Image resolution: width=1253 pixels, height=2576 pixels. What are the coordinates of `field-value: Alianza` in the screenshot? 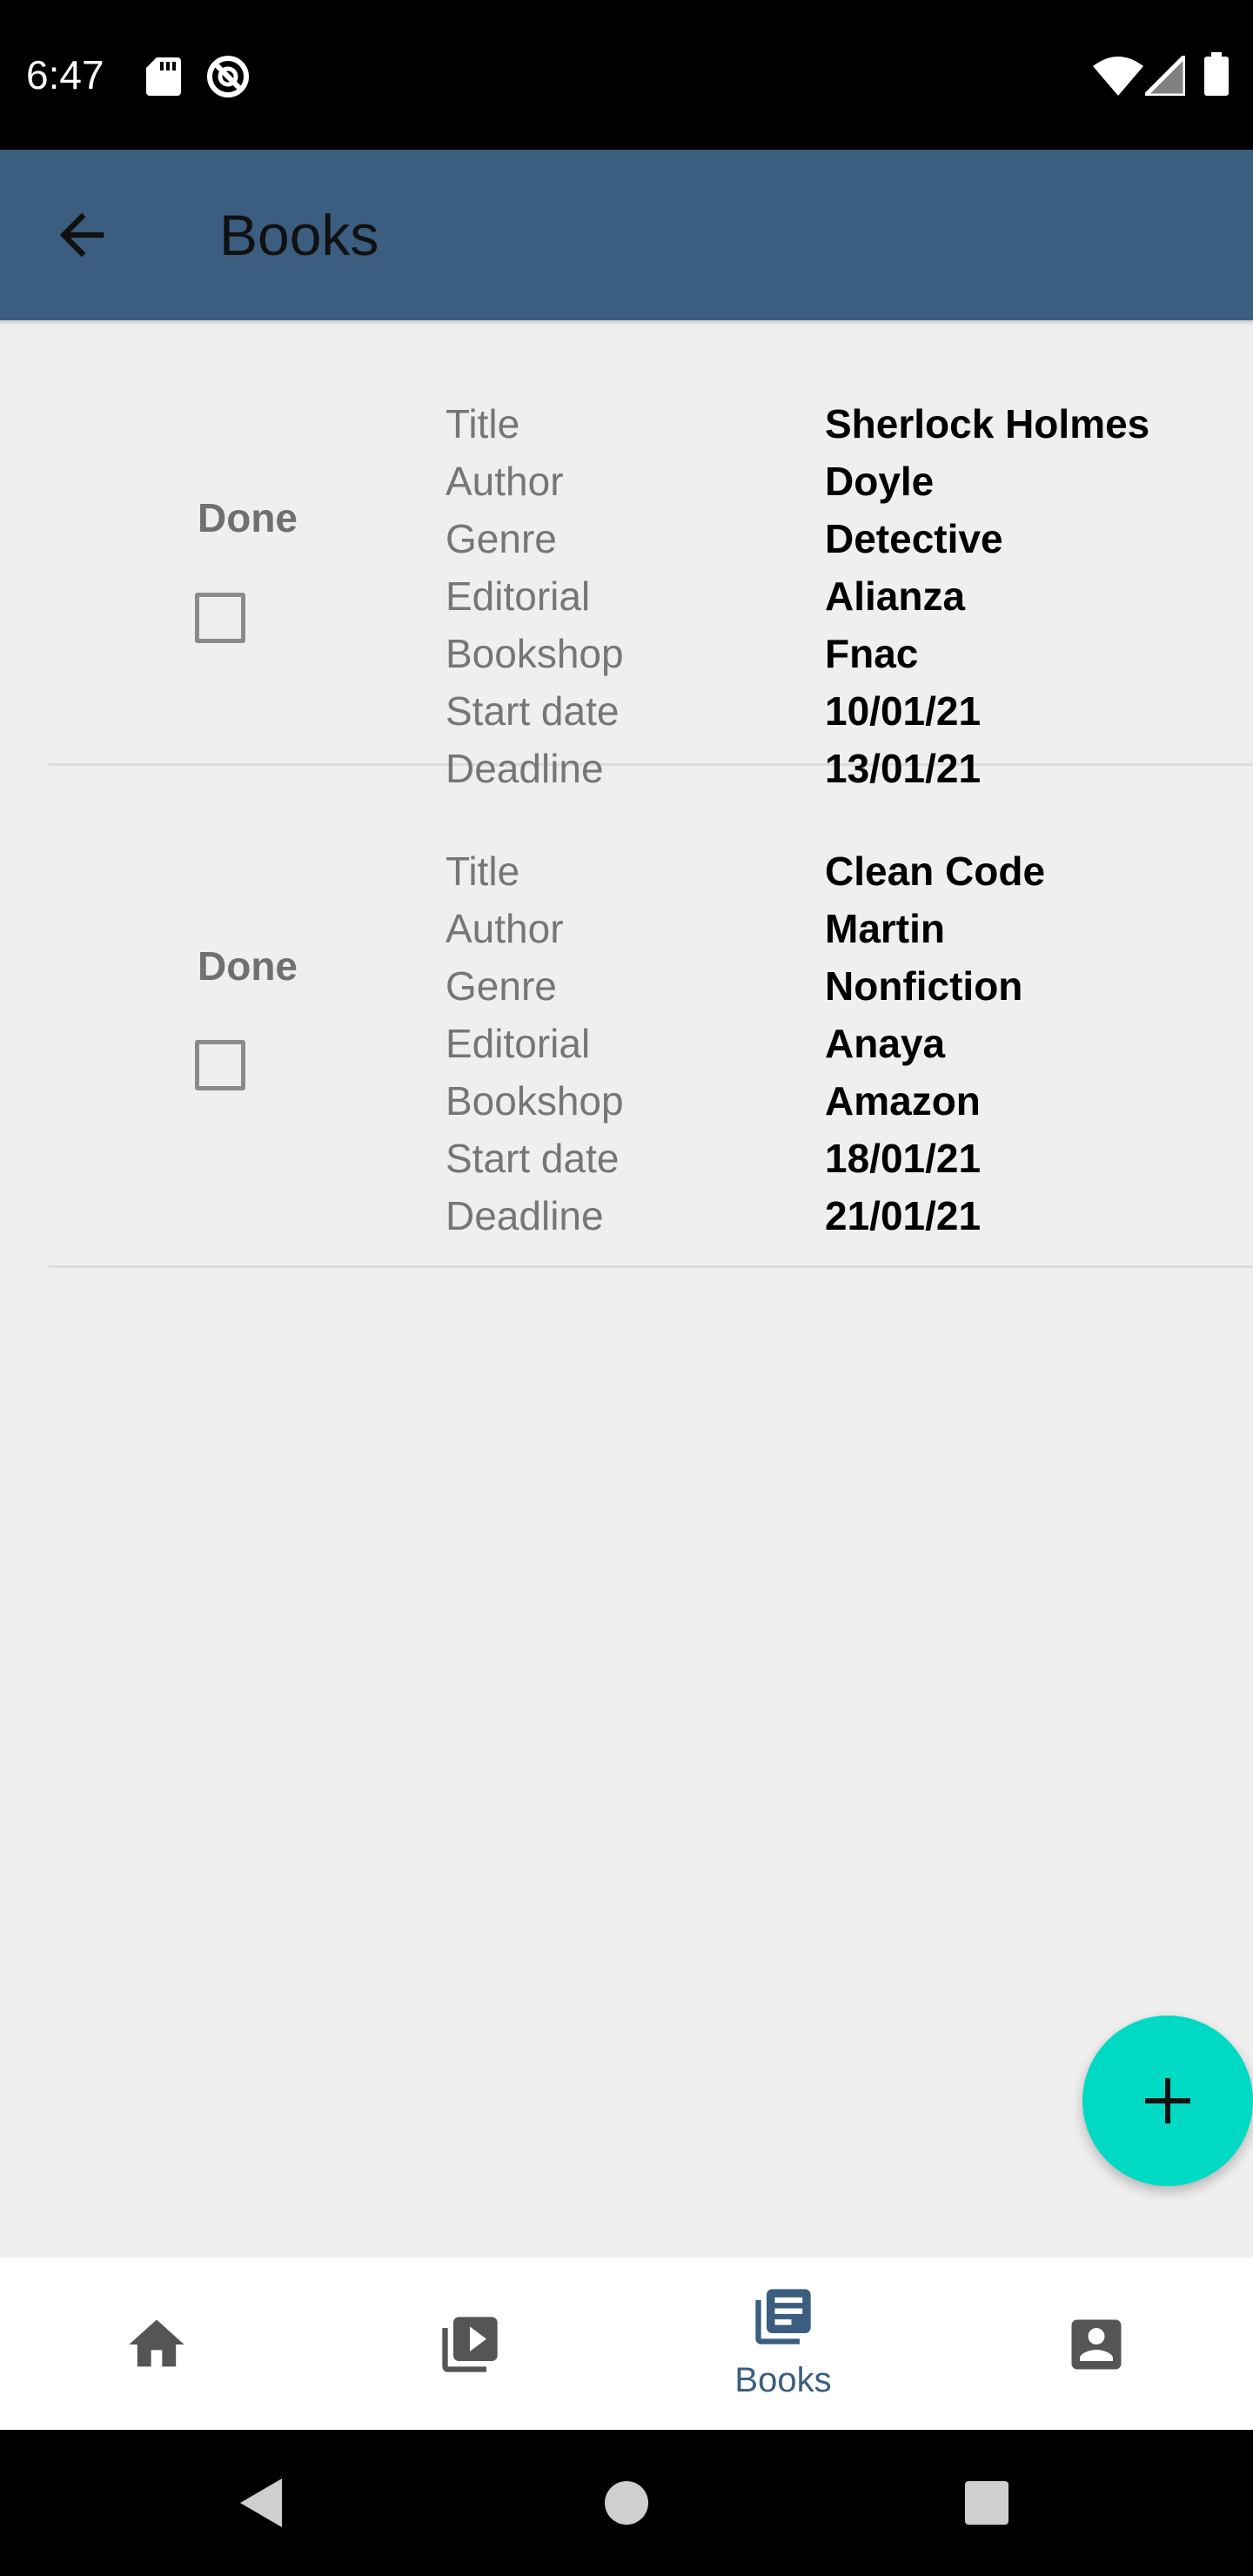 It's located at (895, 597).